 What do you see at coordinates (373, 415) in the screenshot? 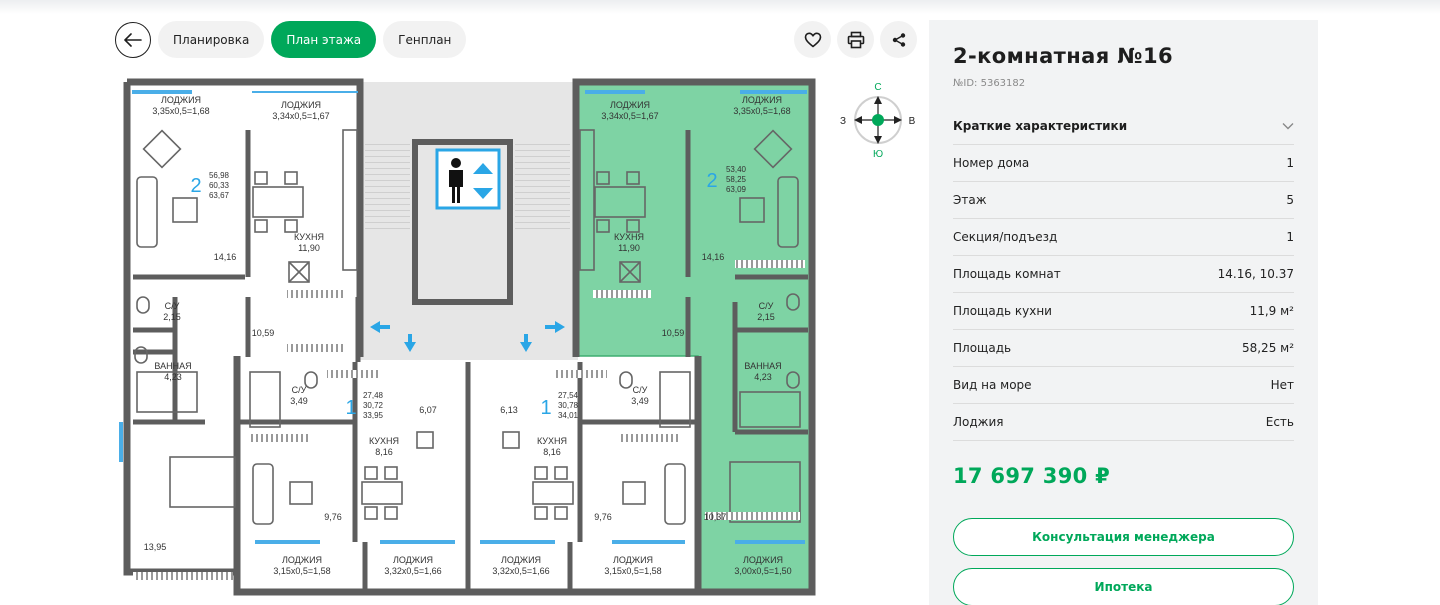
I see `plan-label: 33,95` at bounding box center [373, 415].